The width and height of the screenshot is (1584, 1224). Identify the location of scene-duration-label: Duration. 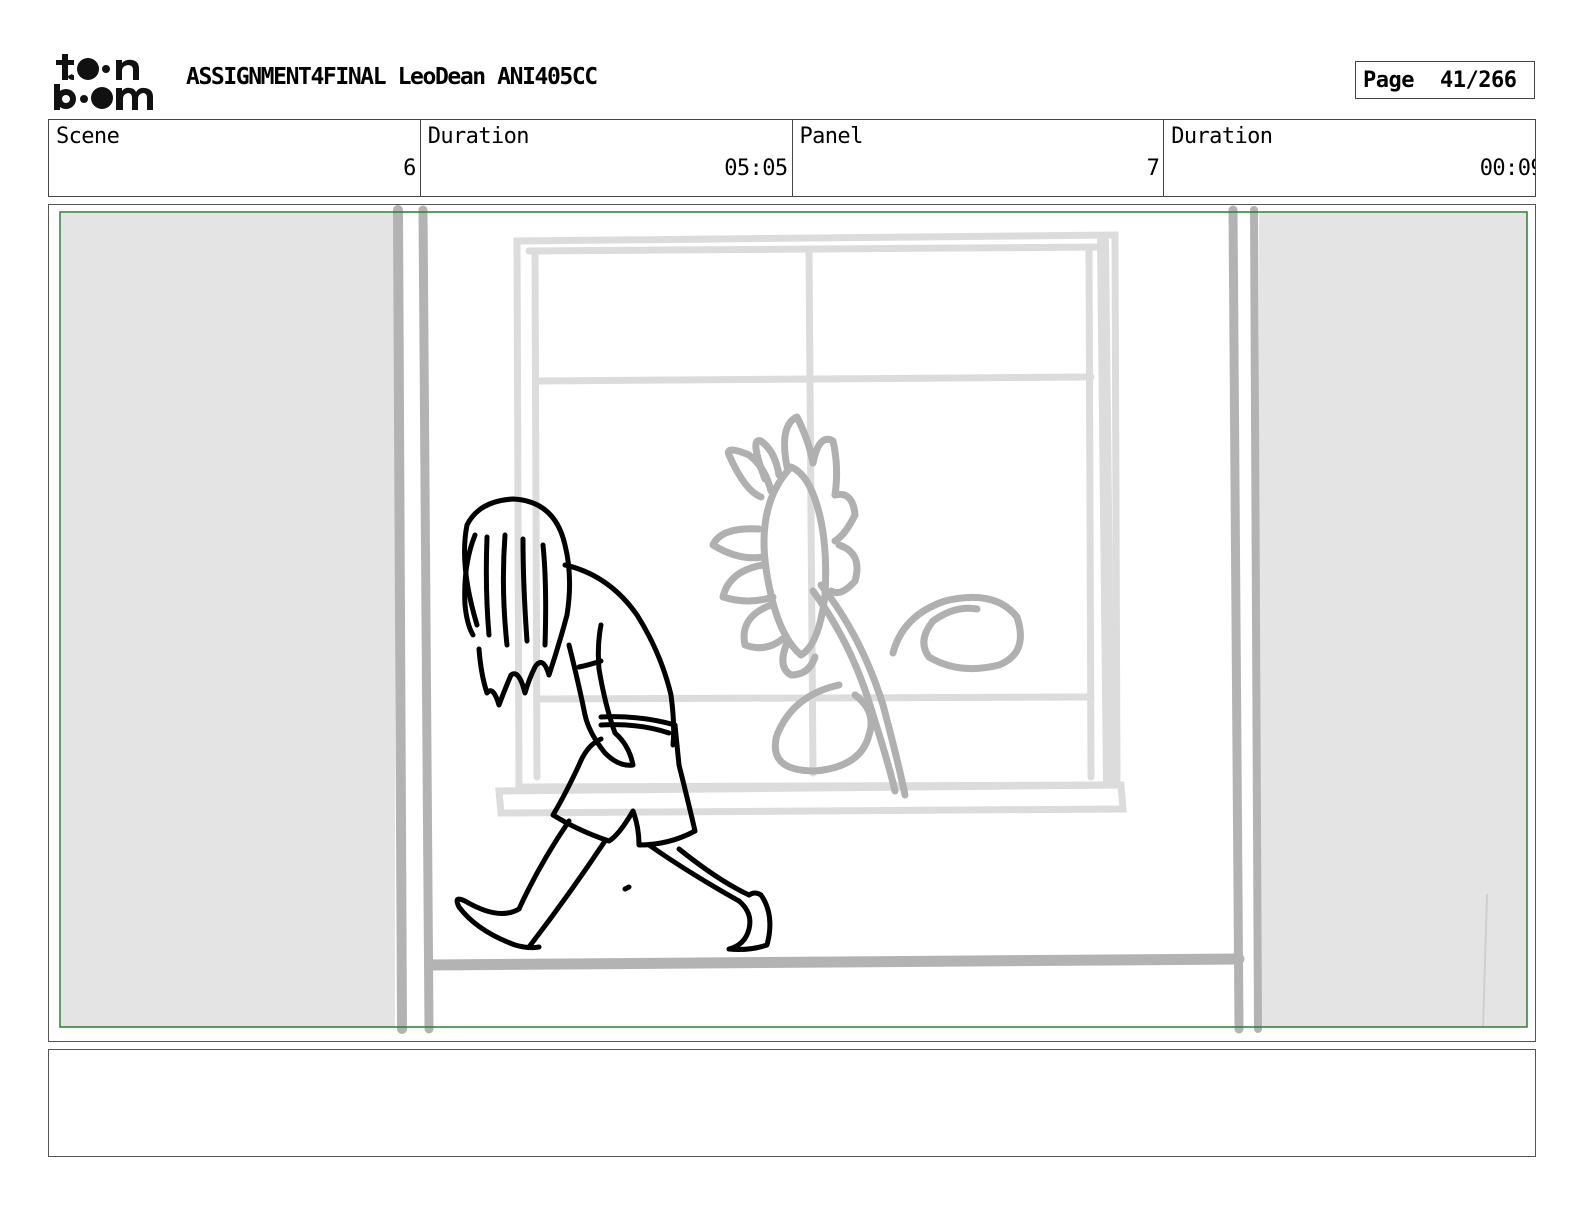
(478, 136).